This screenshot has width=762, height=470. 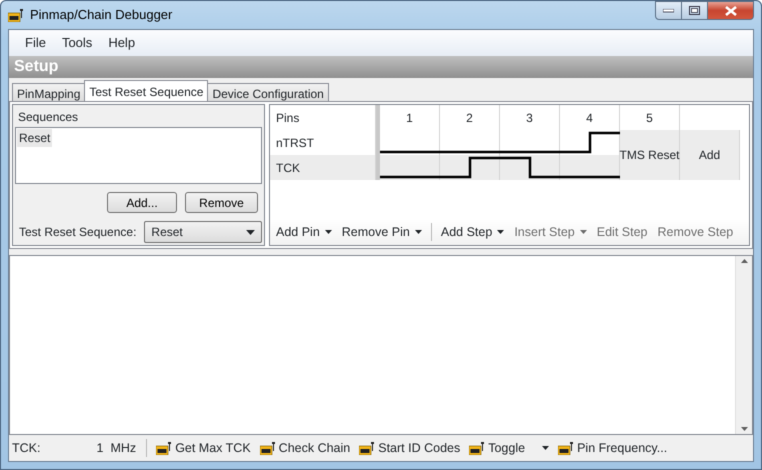 I want to click on step-cell: TMS Reset, so click(x=650, y=155).